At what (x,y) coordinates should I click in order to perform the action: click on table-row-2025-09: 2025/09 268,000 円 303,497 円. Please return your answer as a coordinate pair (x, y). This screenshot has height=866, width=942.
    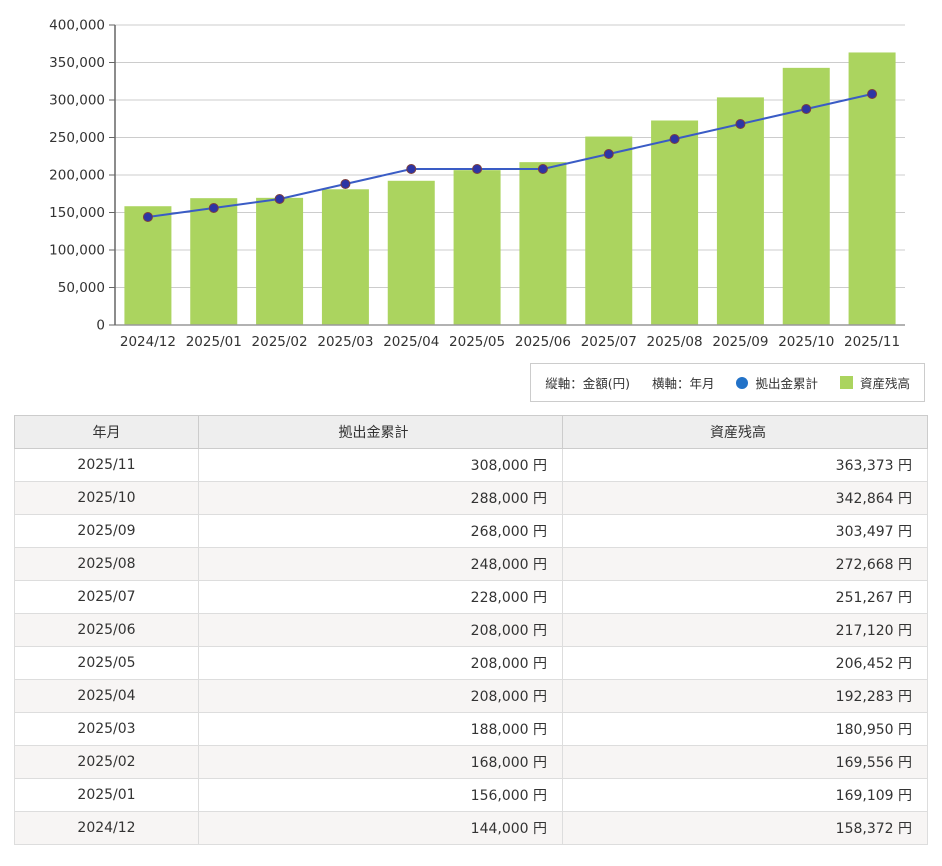
    Looking at the image, I should click on (471, 531).